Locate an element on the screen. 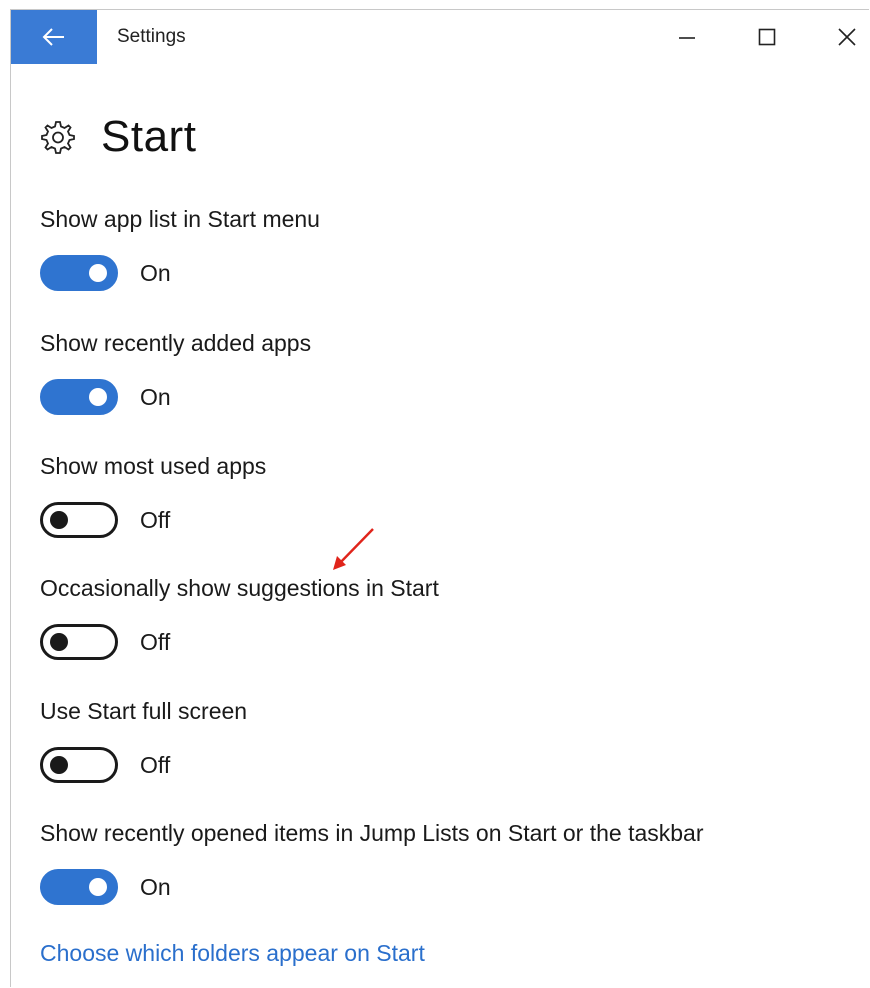 This screenshot has height=988, width=870. toggle-show-app-list is located at coordinates (79, 273).